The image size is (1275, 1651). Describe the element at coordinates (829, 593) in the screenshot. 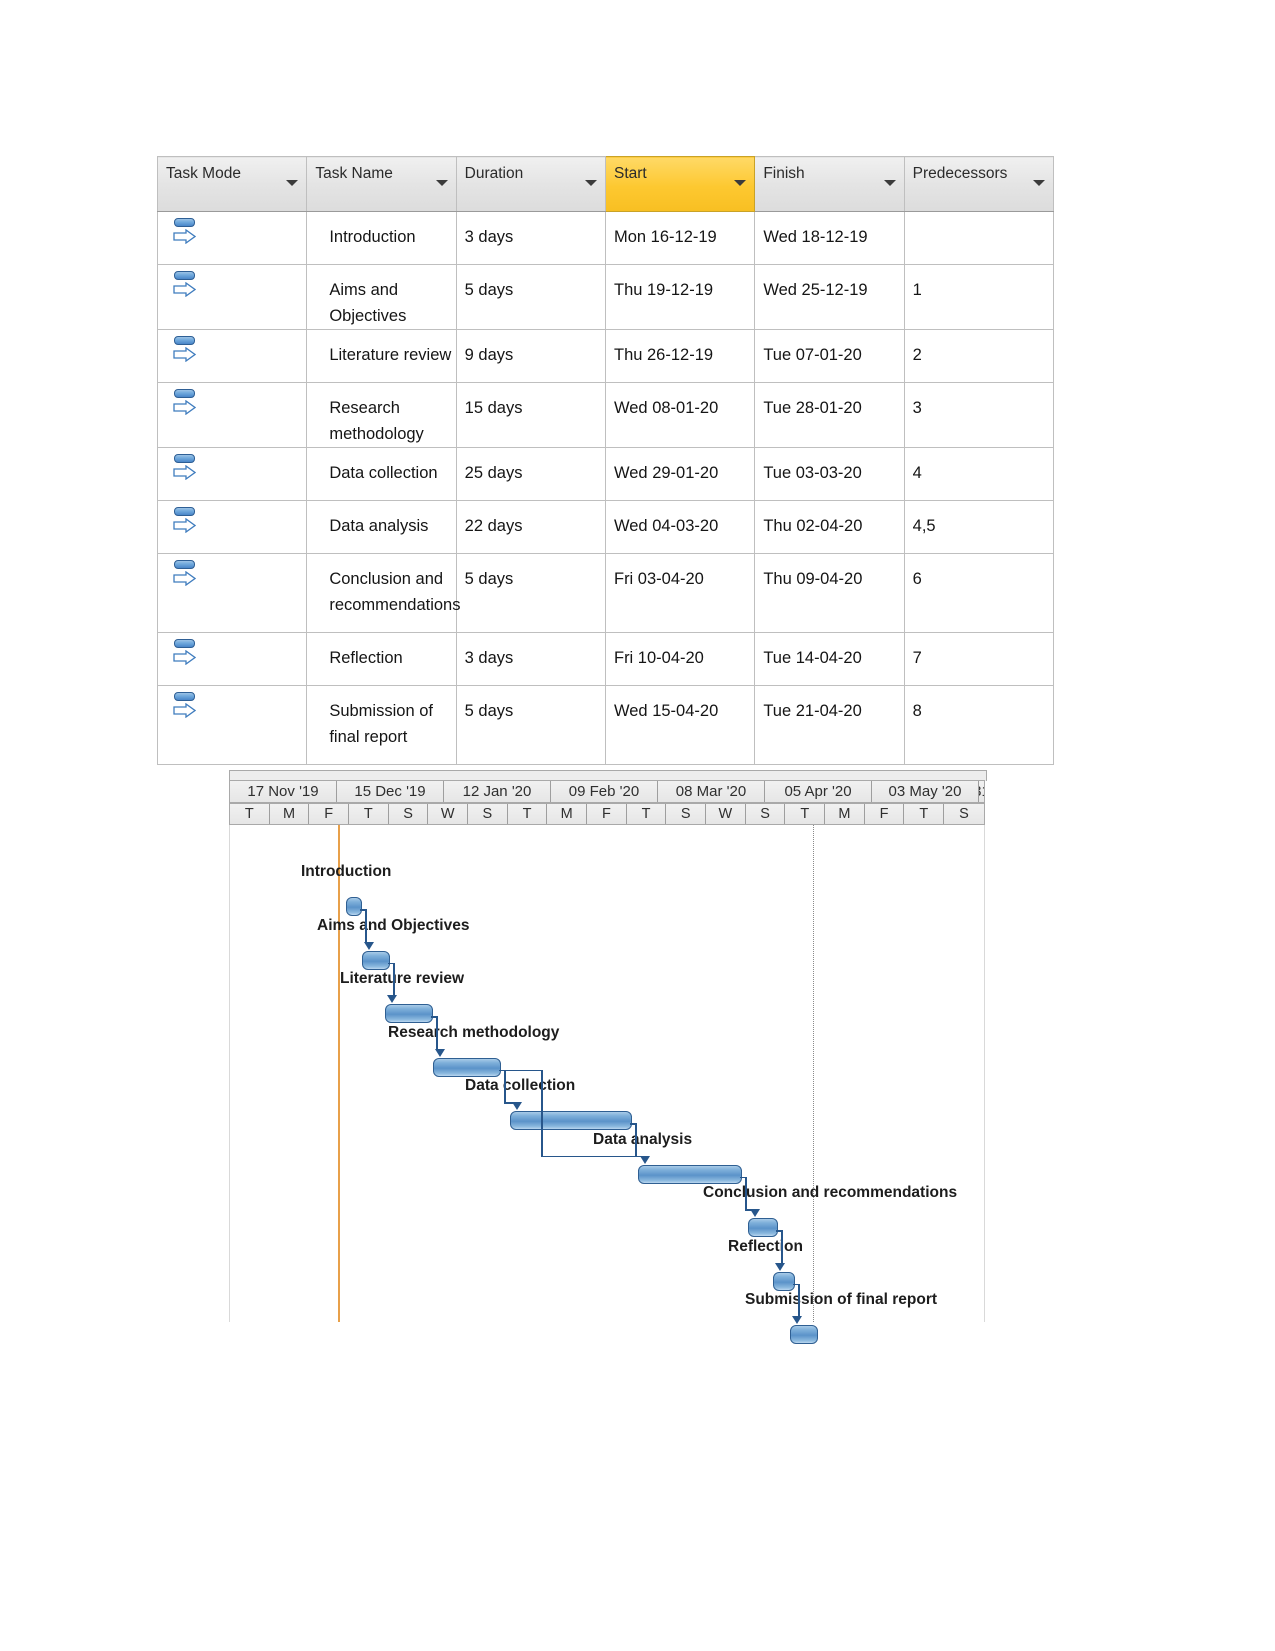

I see `cell-finish: Thu 09-04-20` at that location.